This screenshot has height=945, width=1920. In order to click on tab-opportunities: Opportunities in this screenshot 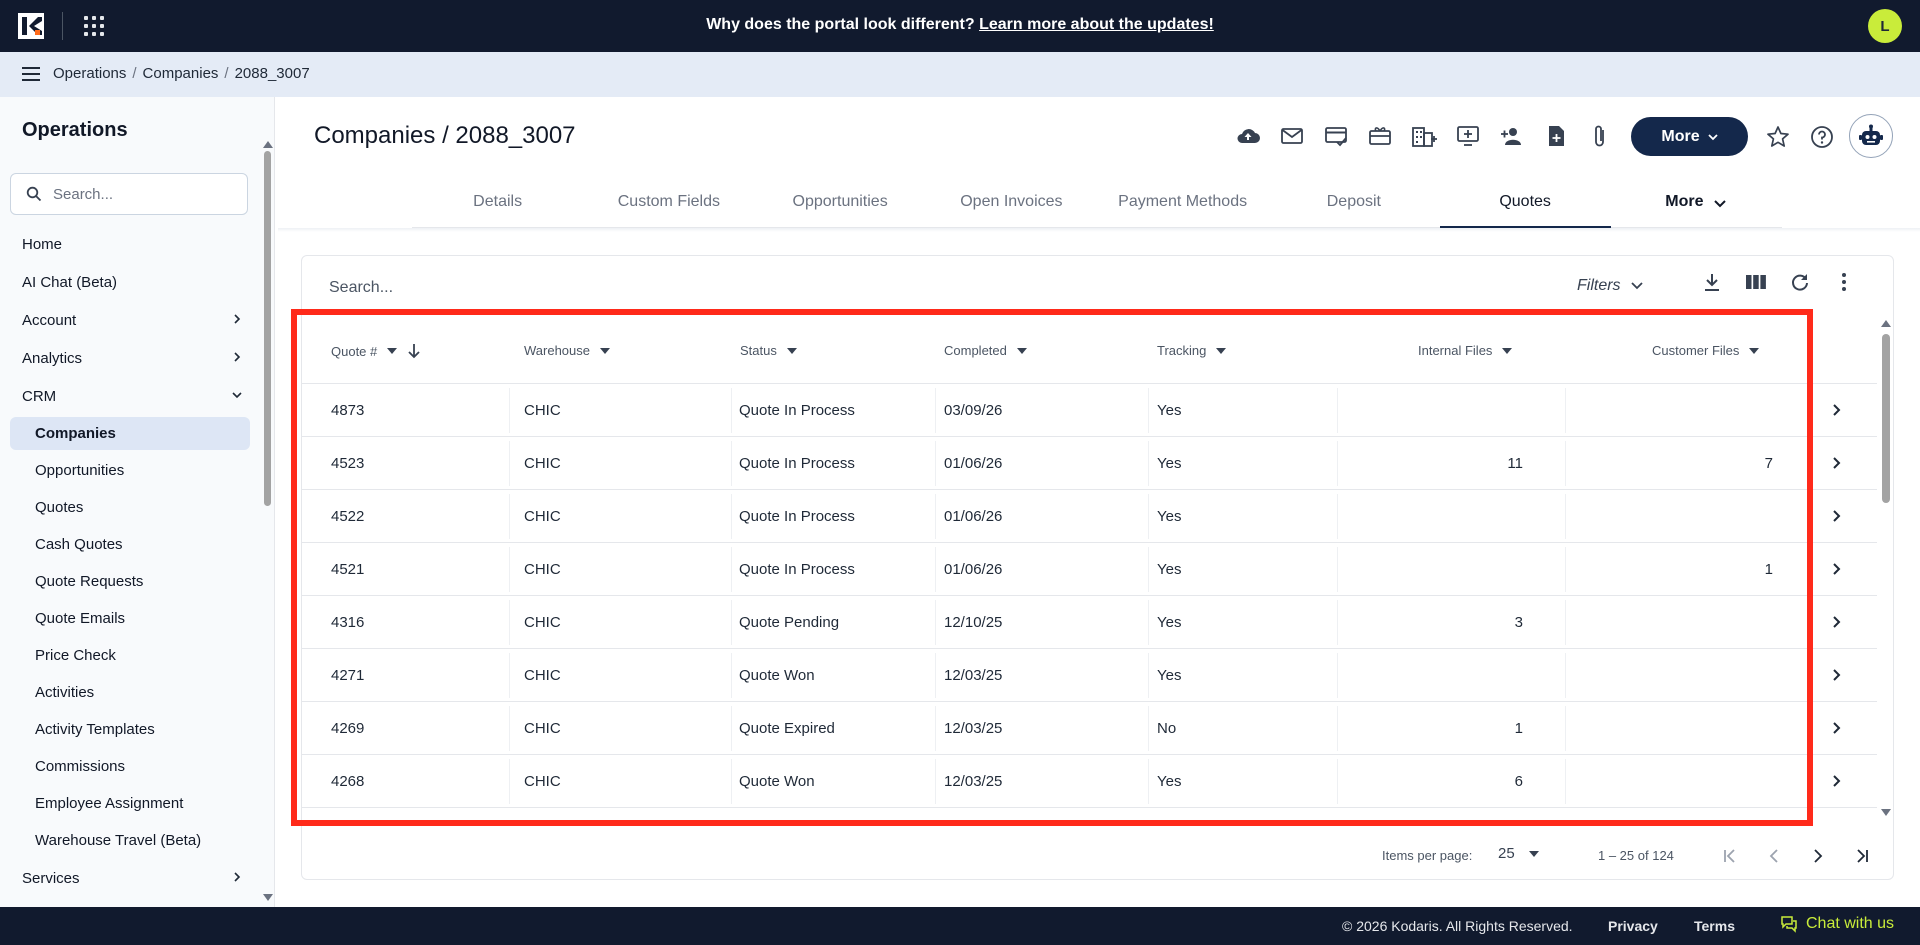, I will do `click(840, 204)`.